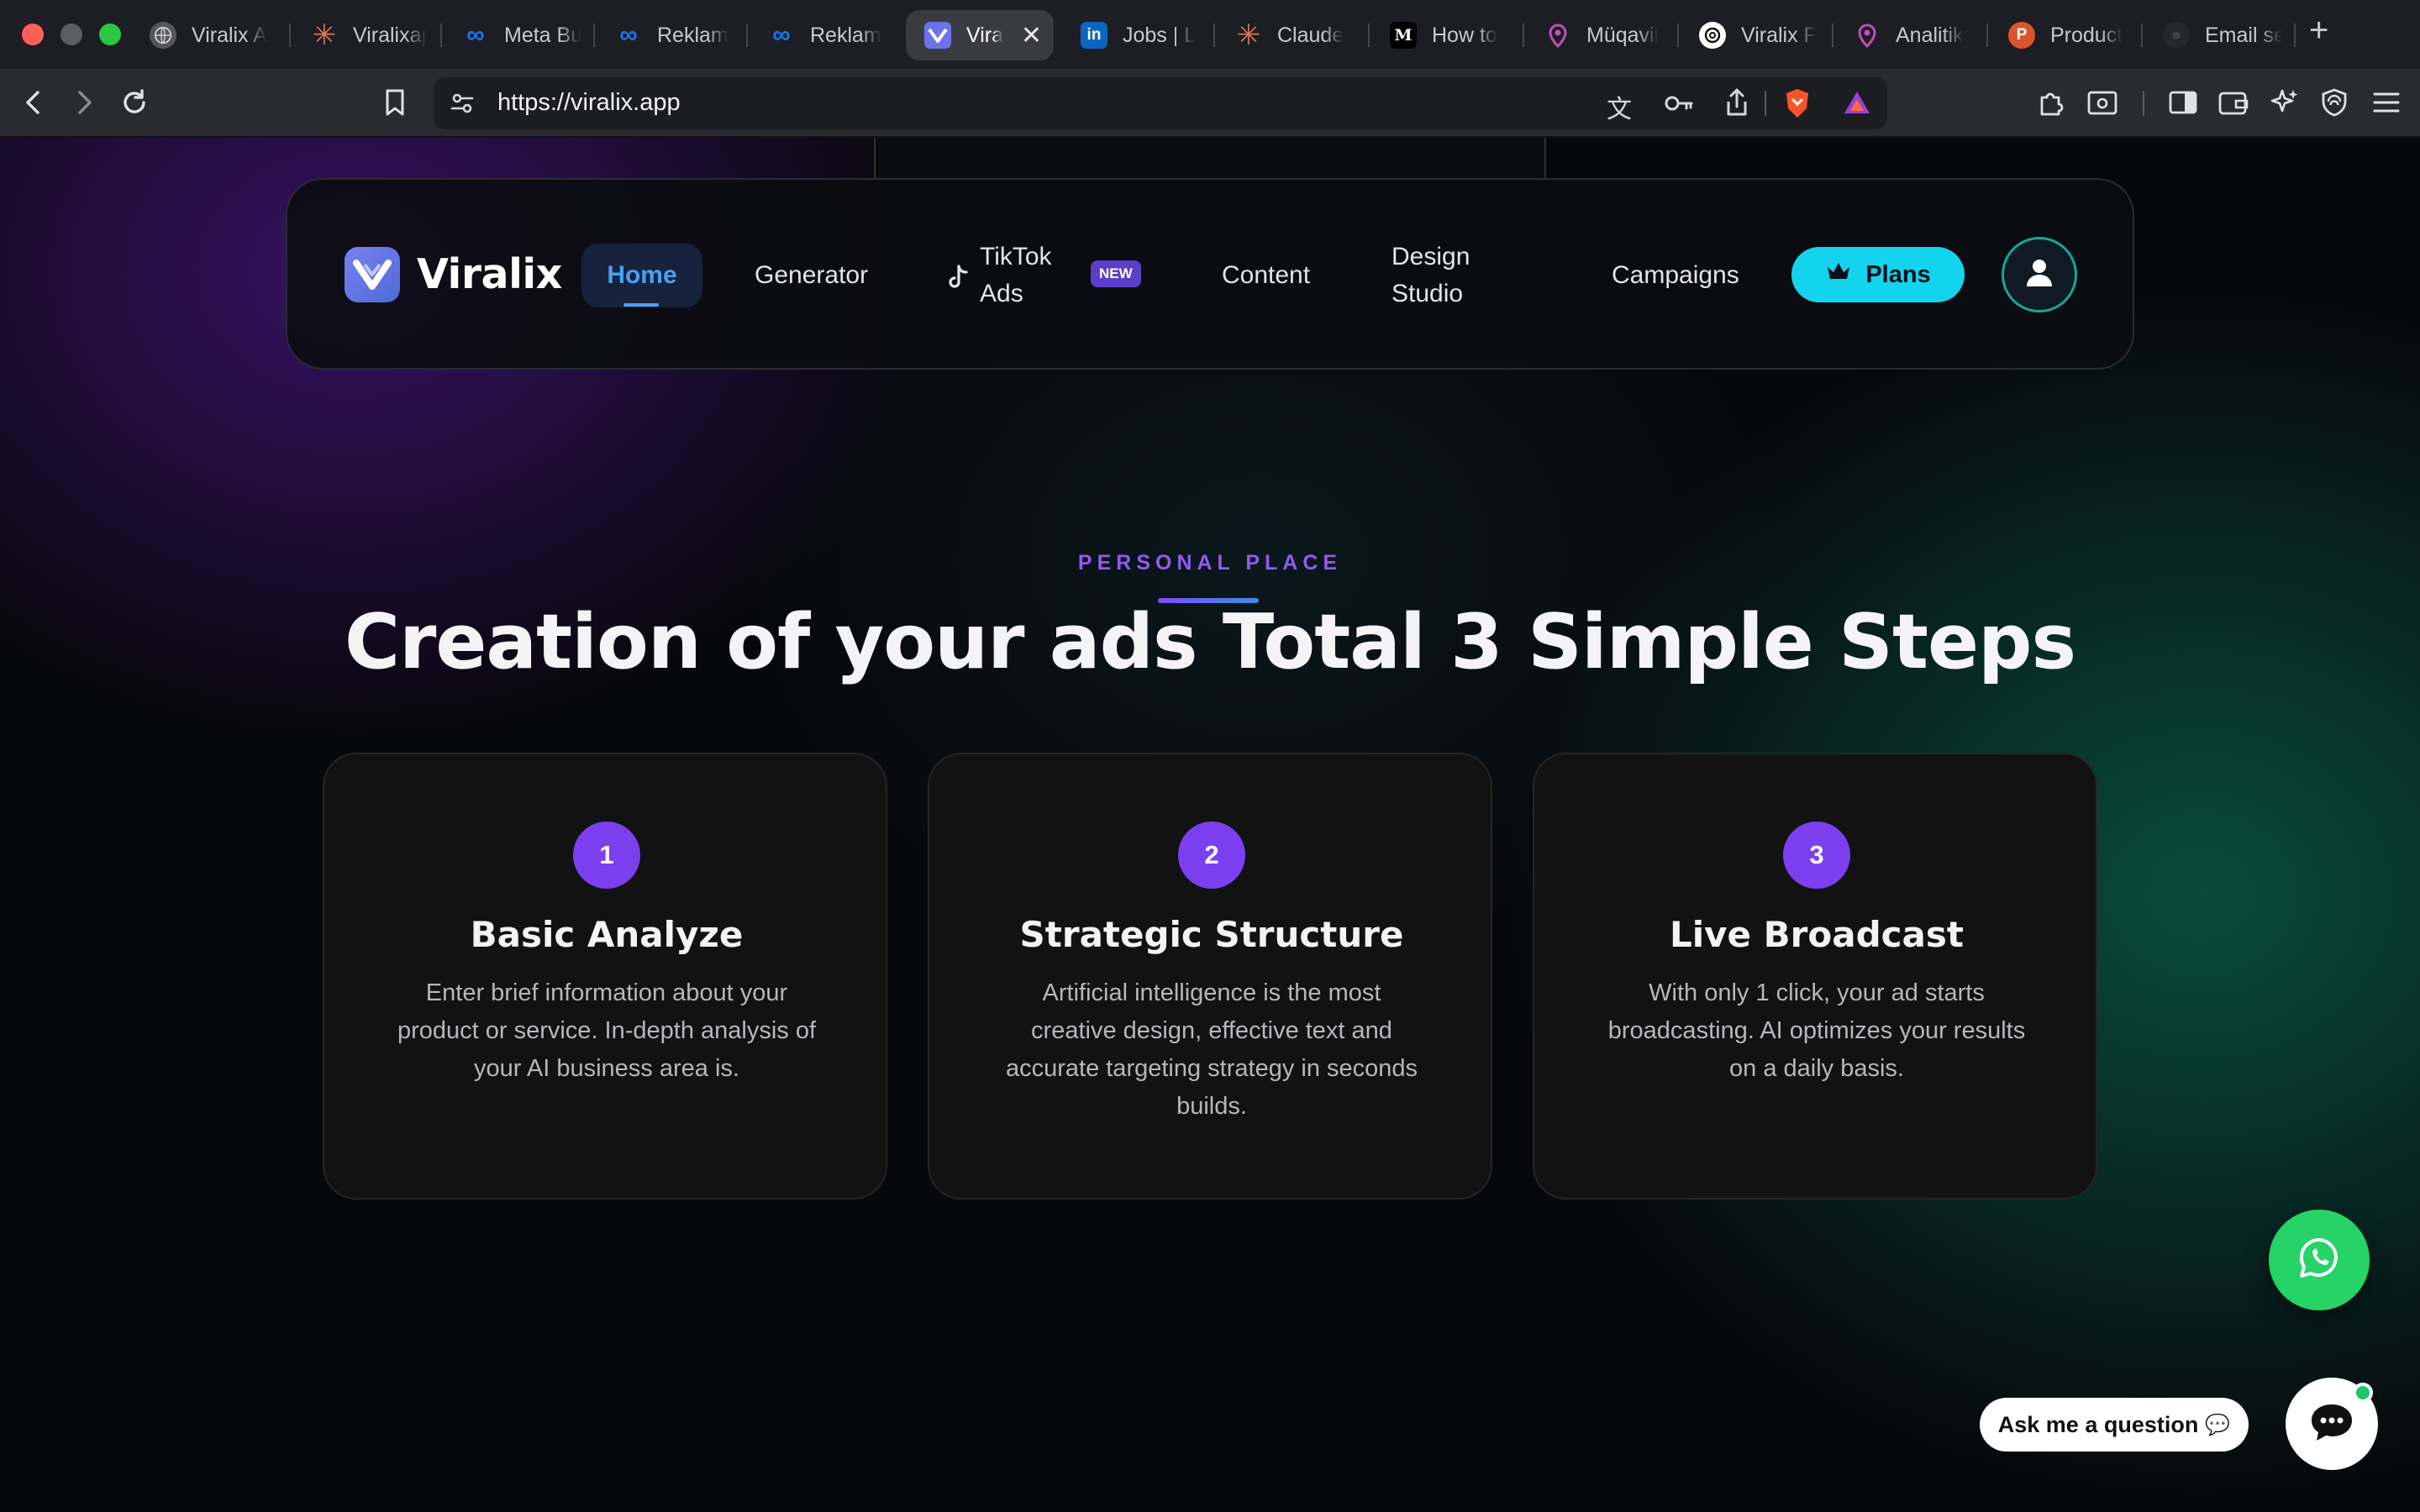 The height and width of the screenshot is (1512, 2420). I want to click on active-indicator, so click(641, 305).